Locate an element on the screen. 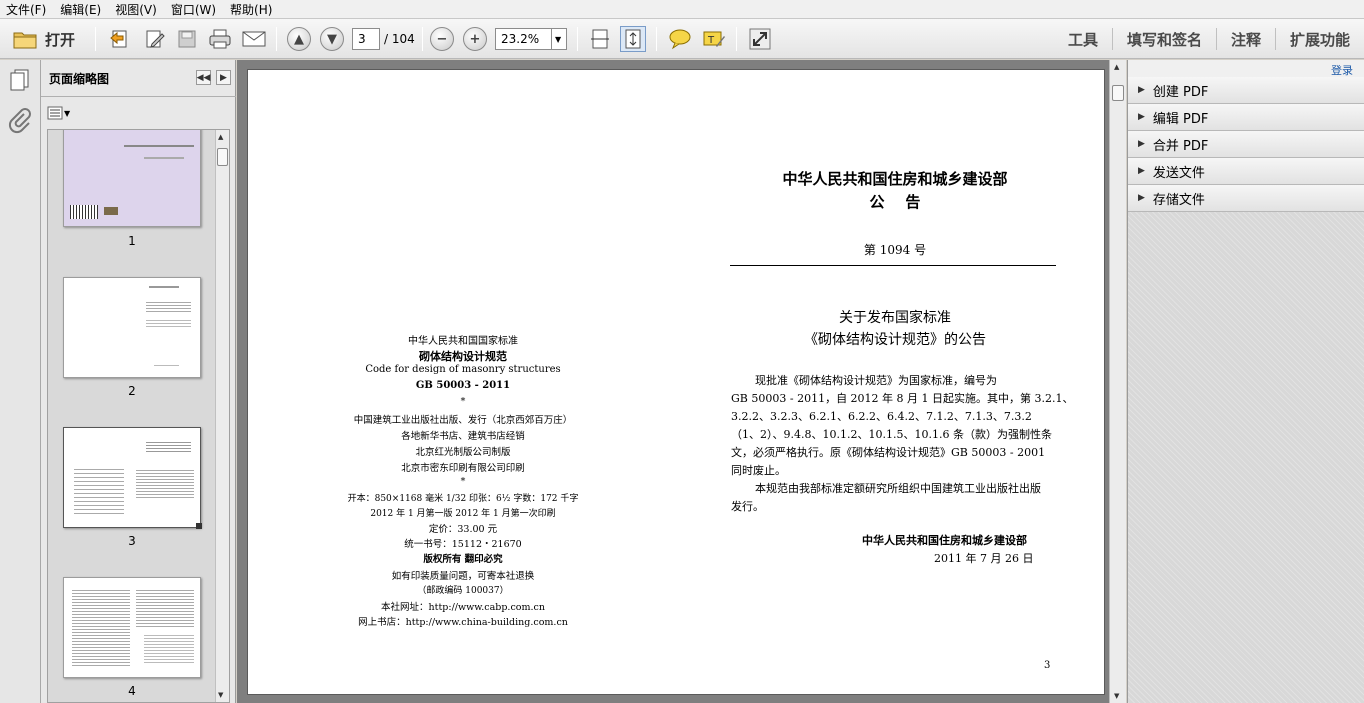  colophon-line: 中华人民共和国国家标准 is located at coordinates (463, 341).